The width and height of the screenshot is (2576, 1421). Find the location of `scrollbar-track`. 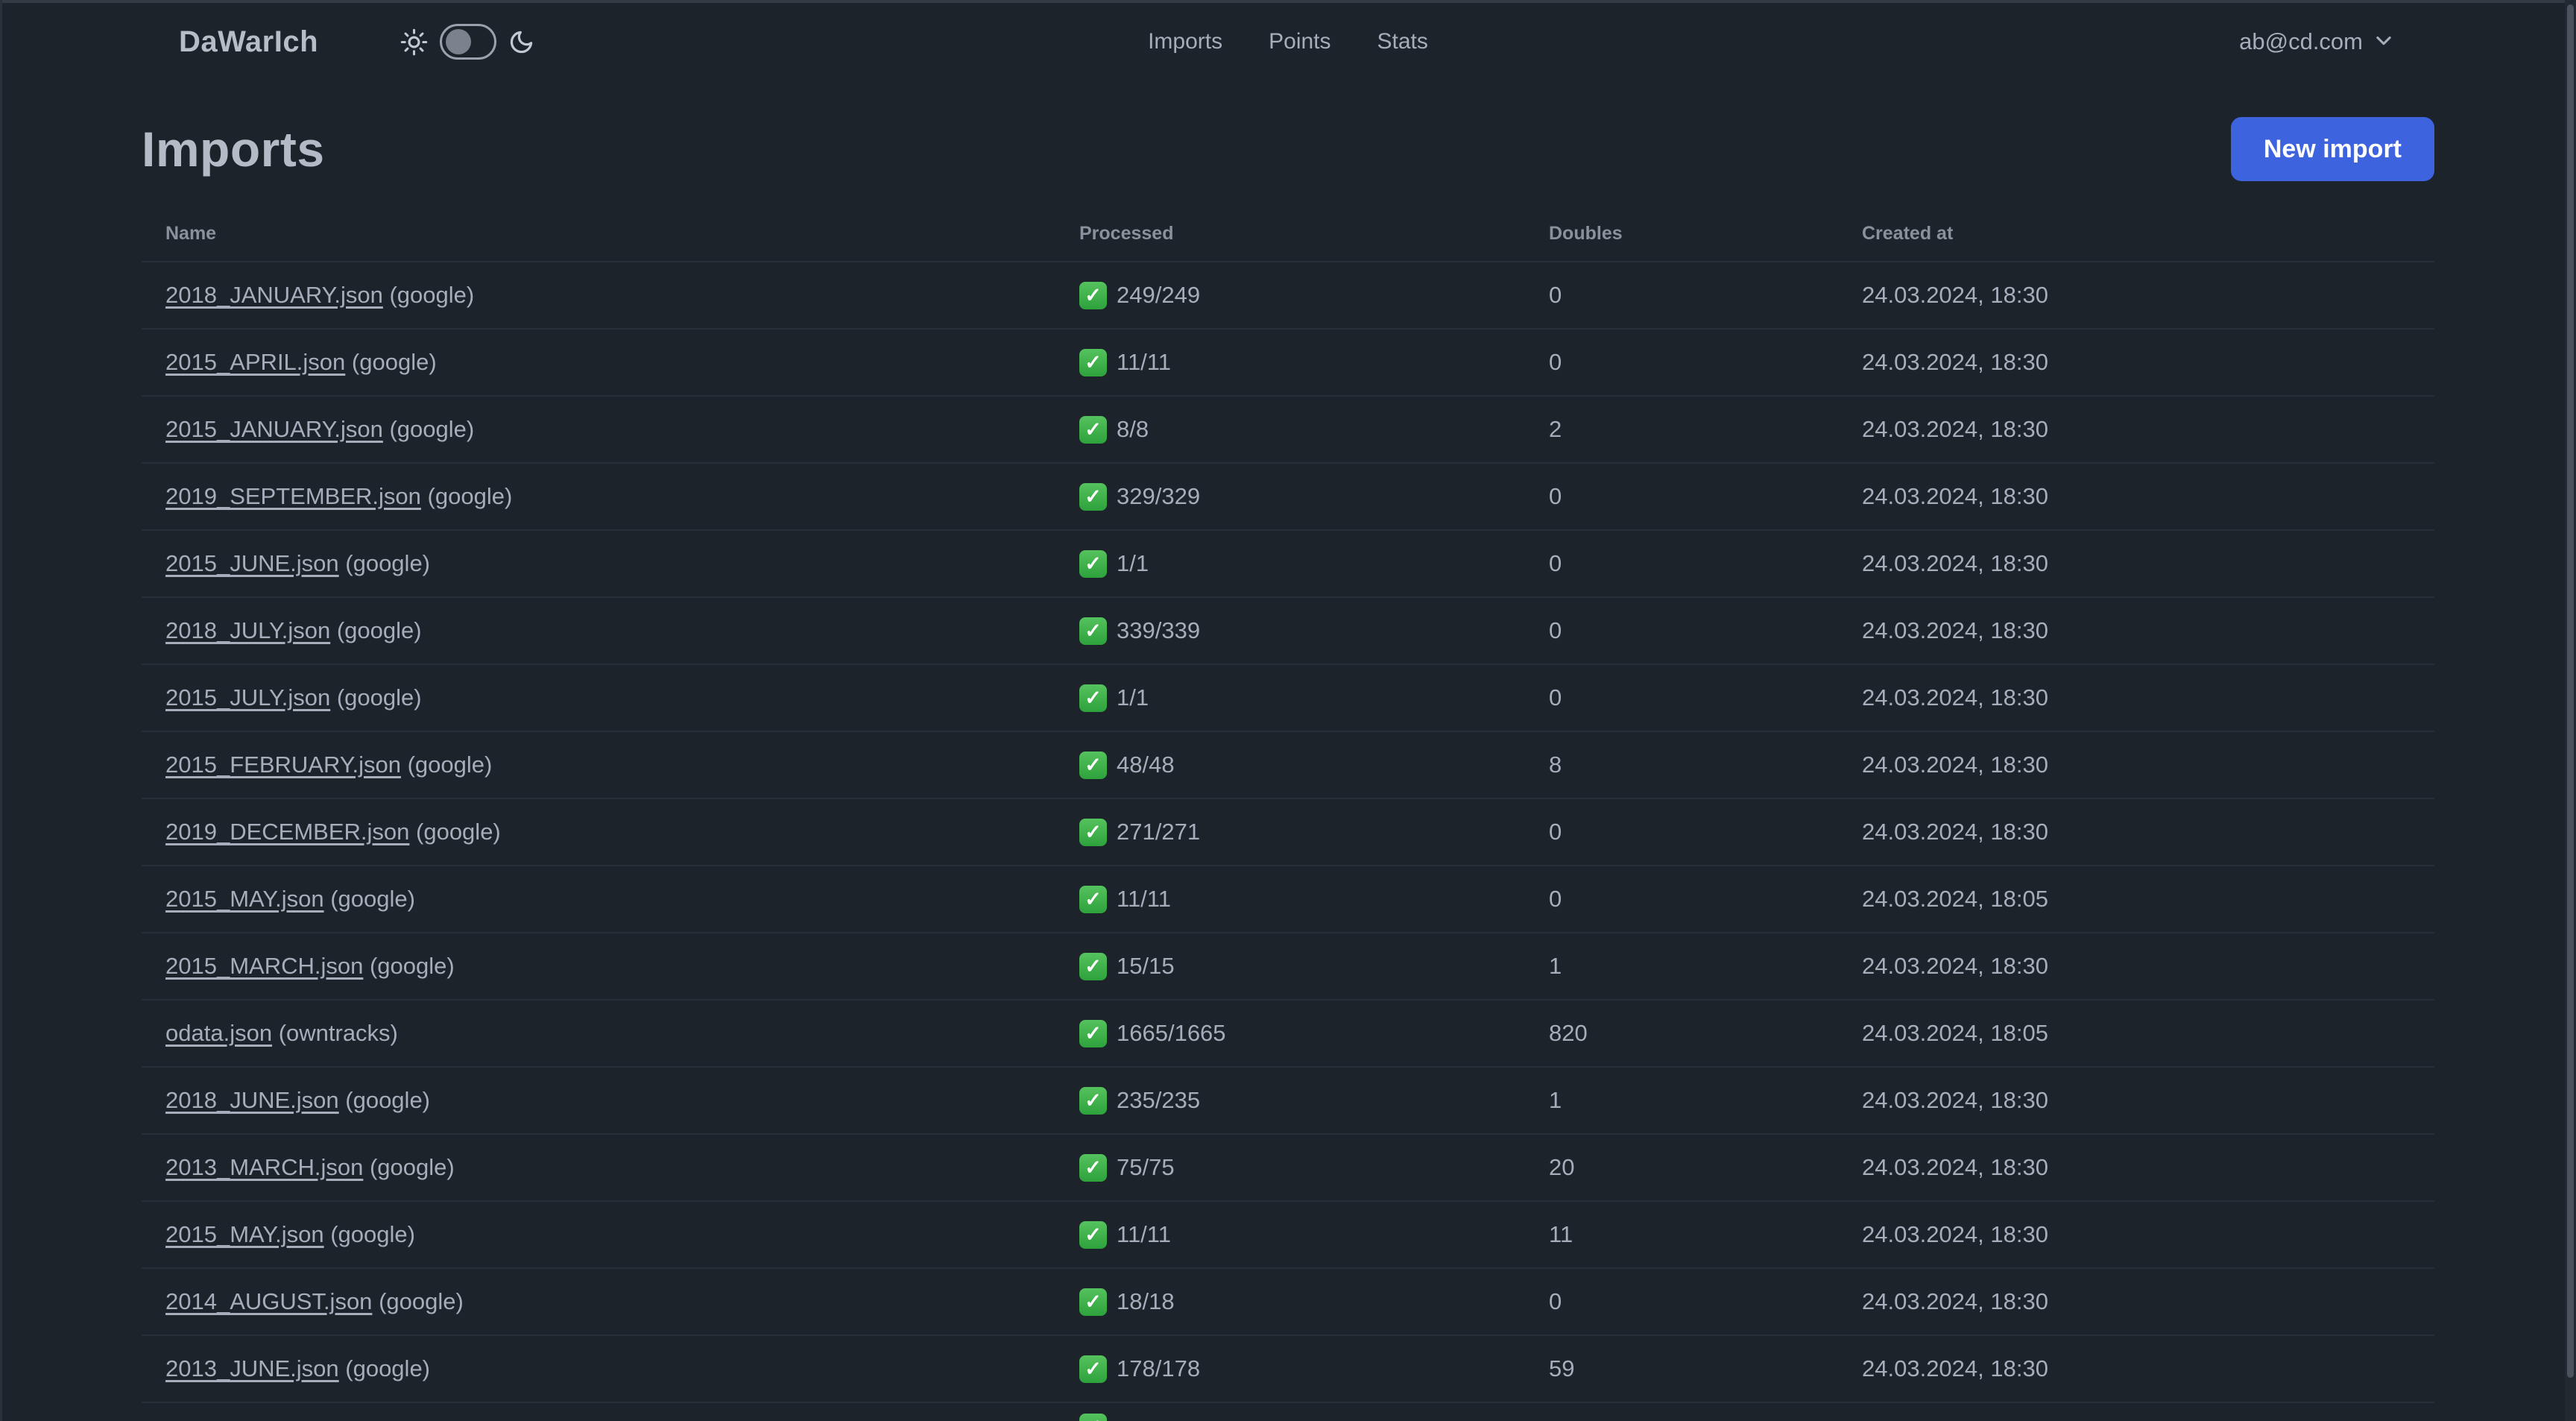

scrollbar-track is located at coordinates (2571, 710).